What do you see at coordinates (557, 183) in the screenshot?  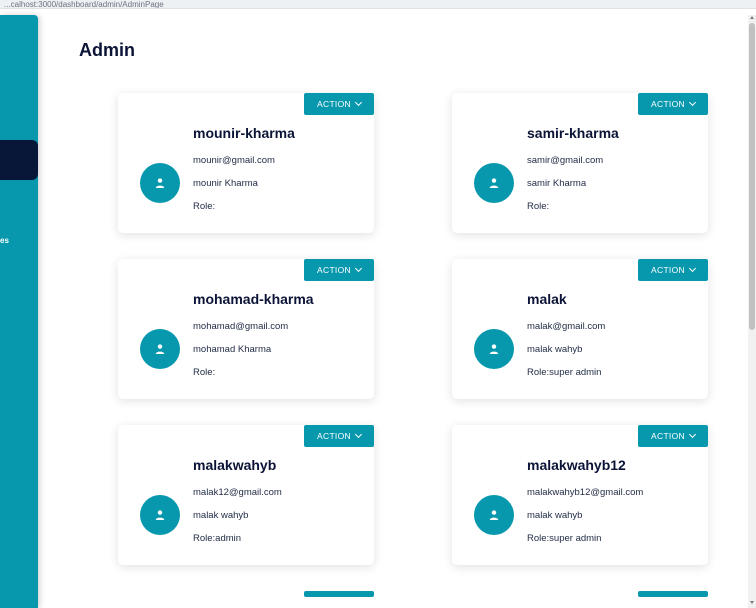 I see `admin-fullname: samir Kharma` at bounding box center [557, 183].